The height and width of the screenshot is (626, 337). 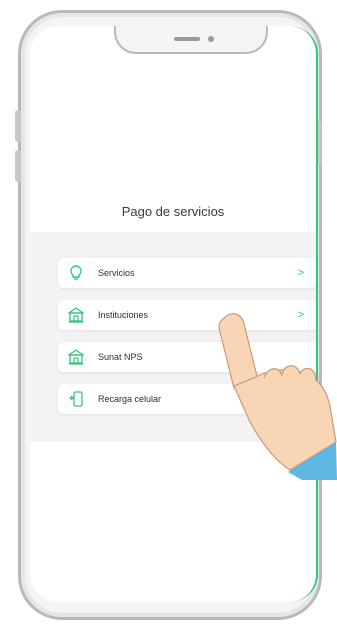 I want to click on phone-recharge-icon, so click(x=76, y=399).